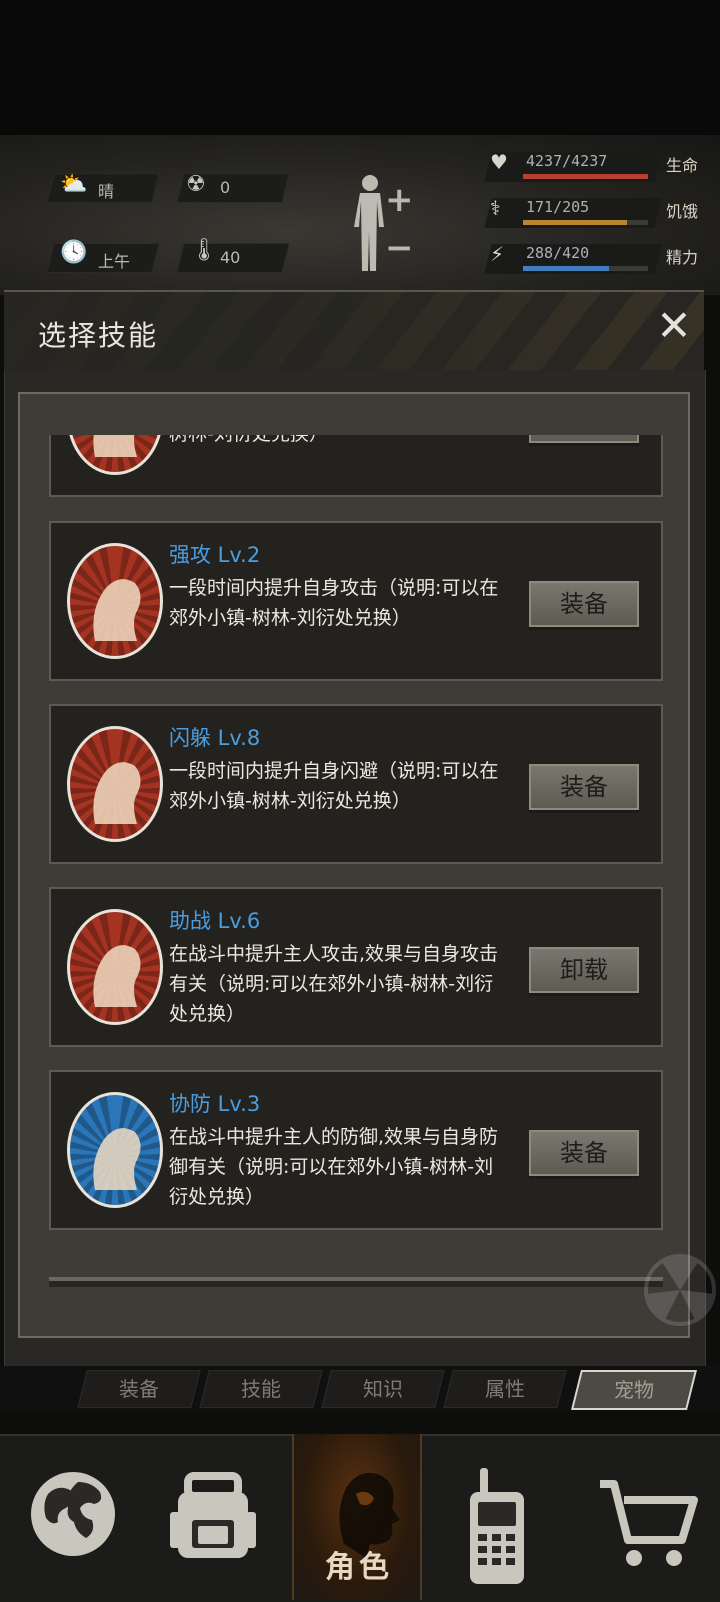 The width and height of the screenshot is (720, 1602). I want to click on vital-health: ♥ 4237/4237 生命, so click(594, 165).